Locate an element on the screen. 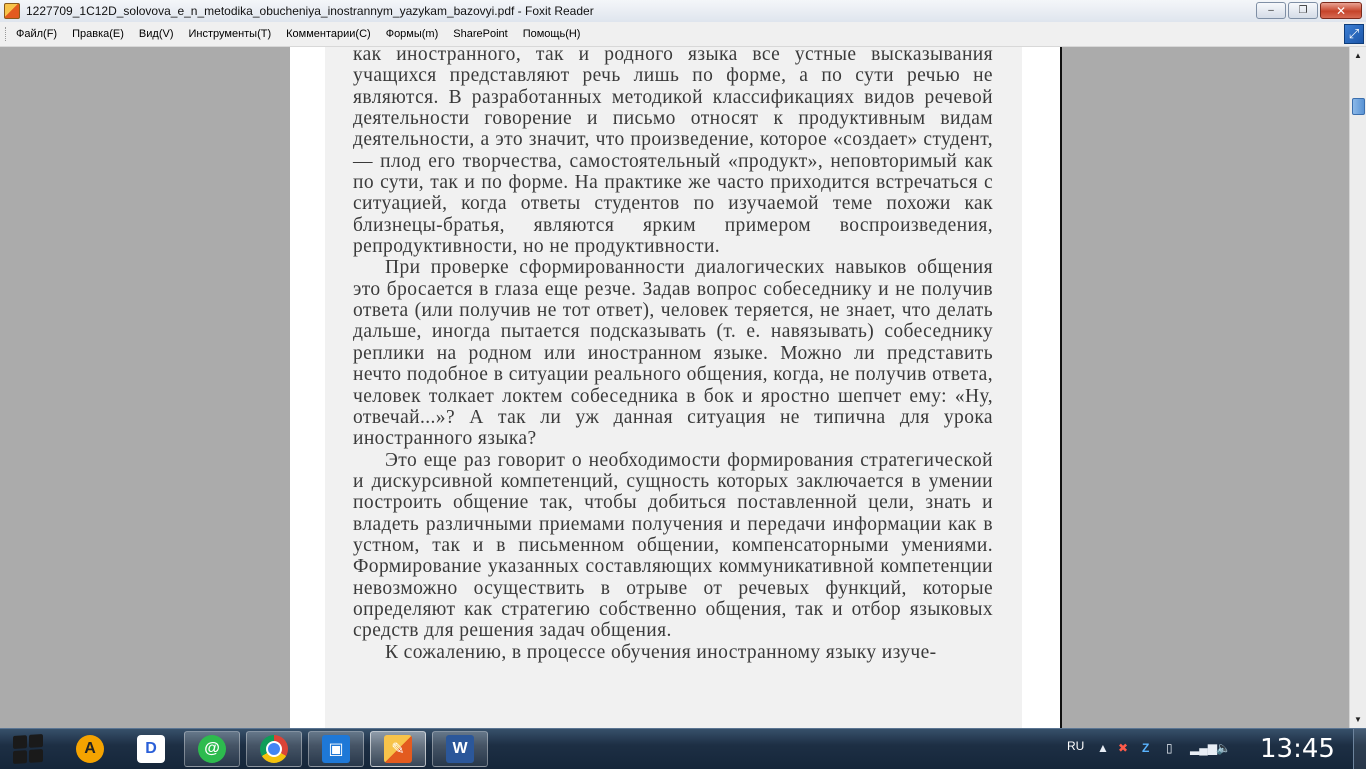 This screenshot has height=769, width=1366. dictionary-icon: D is located at coordinates (151, 749).